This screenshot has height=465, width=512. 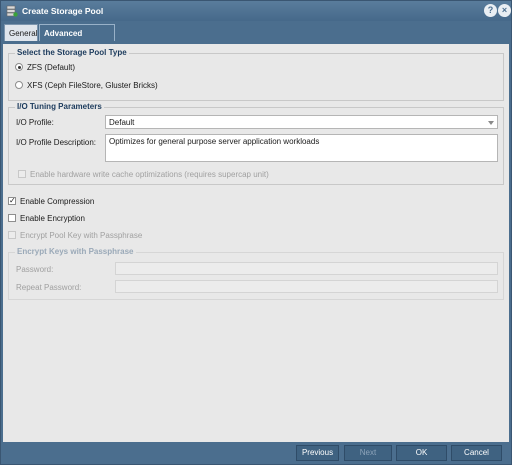 I want to click on enable-encryption-label: Enable Encryption, so click(x=52, y=218).